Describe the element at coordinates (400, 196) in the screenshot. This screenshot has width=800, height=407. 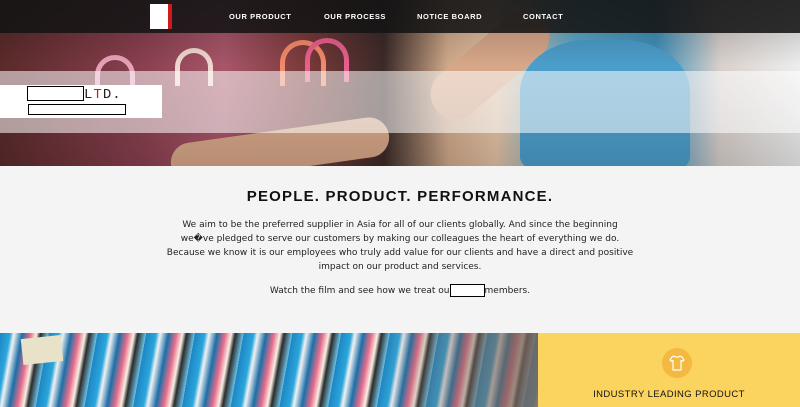
I see `mission-title: PEOPLE. PRODUCT. PERFORMANCE.` at that location.